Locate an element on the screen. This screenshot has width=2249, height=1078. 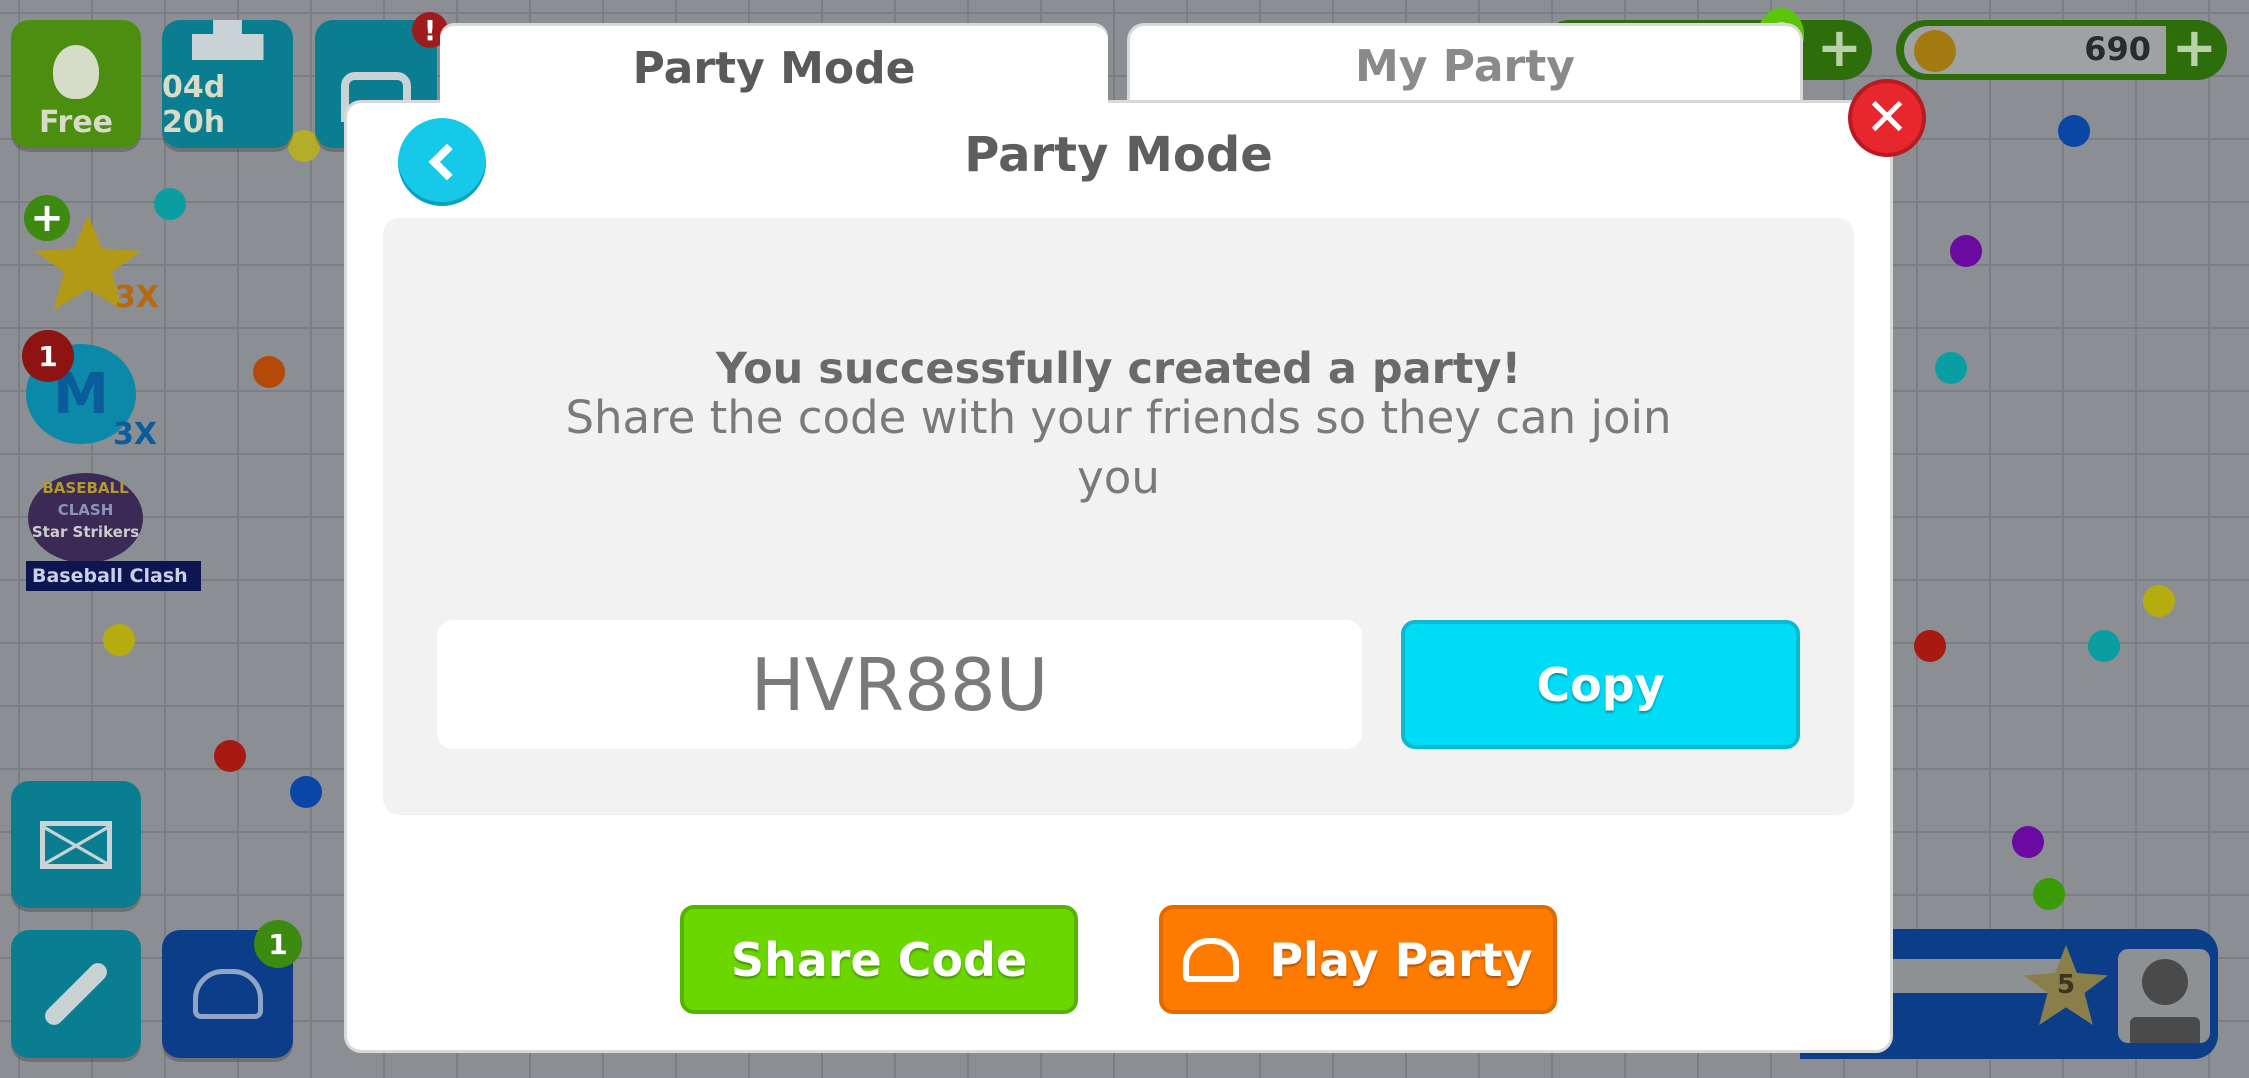
party-code: HVR88U is located at coordinates (899, 684).